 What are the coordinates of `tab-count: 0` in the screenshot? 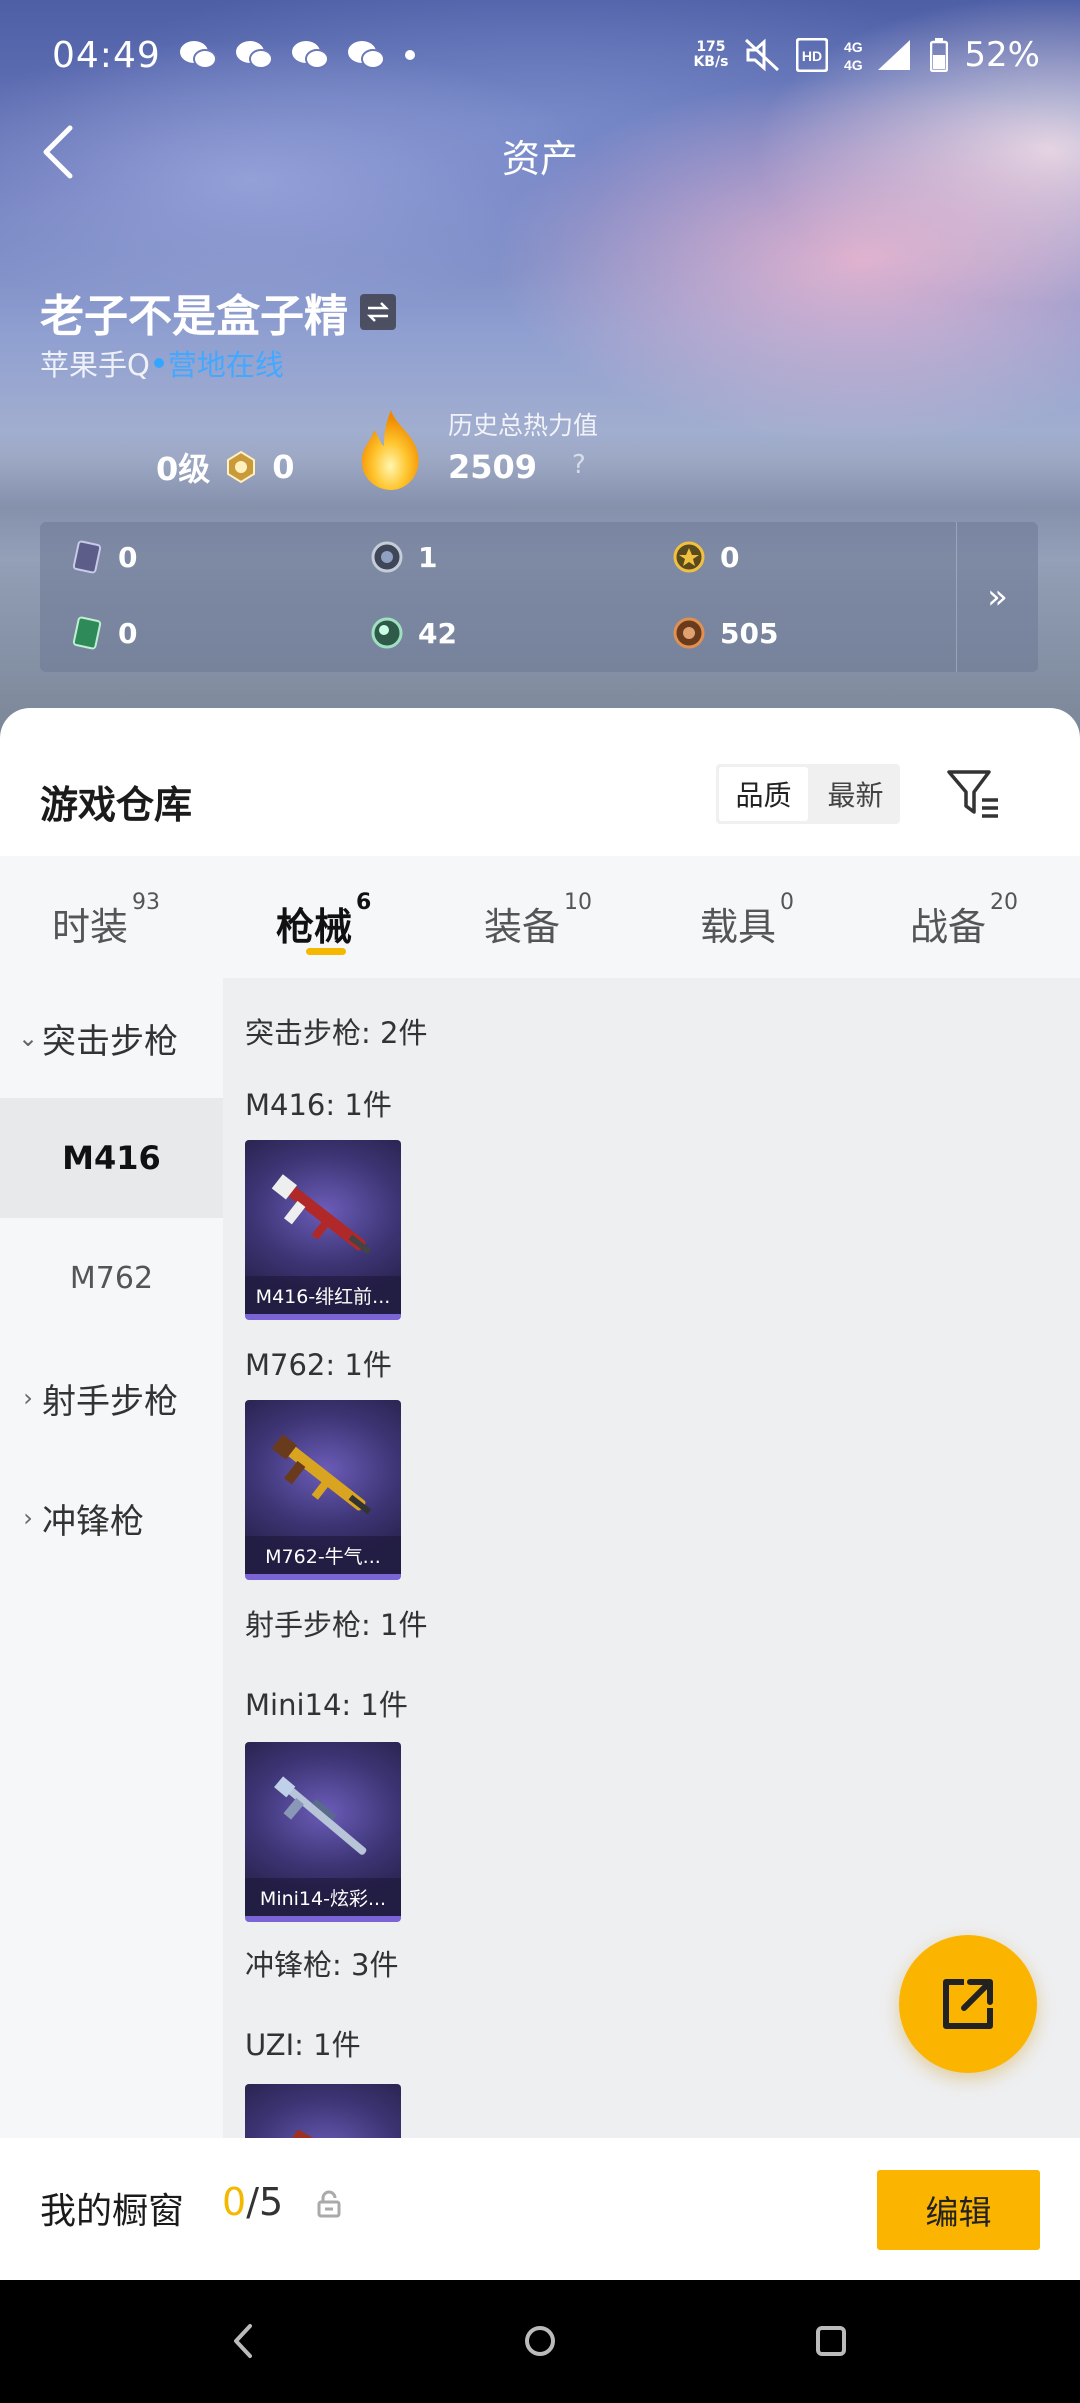 It's located at (787, 902).